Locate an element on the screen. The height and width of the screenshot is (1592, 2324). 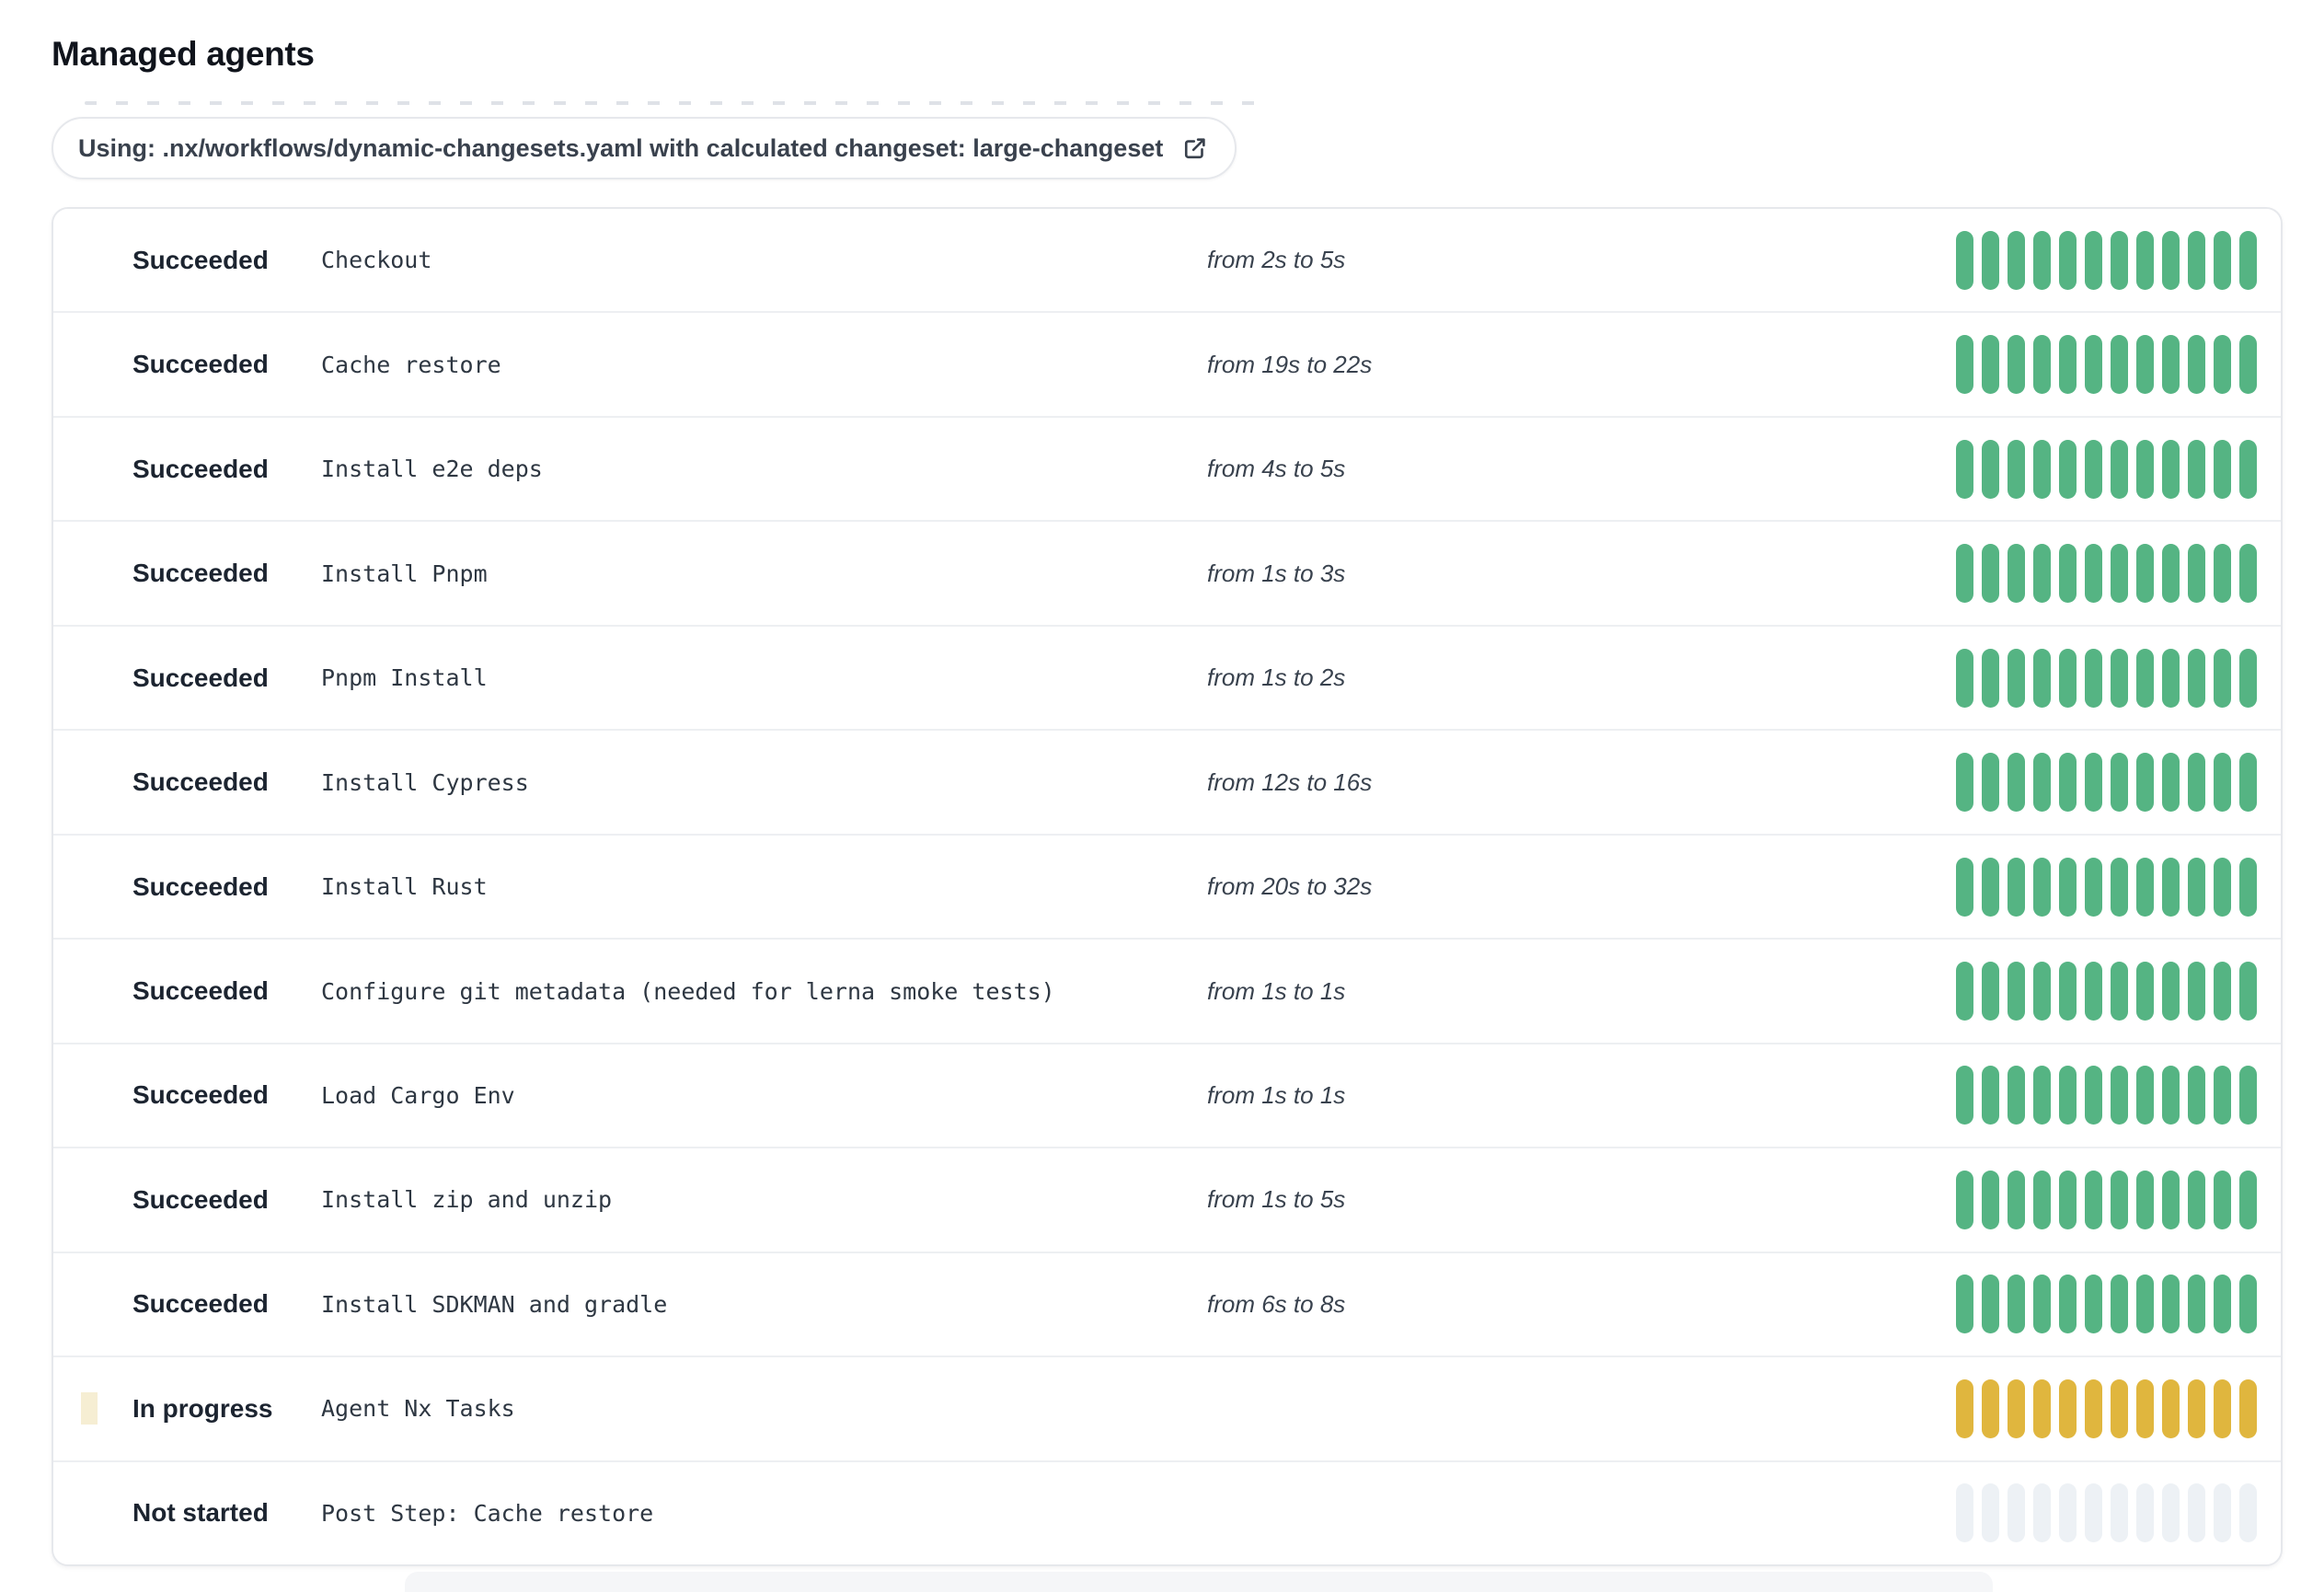
step-row: Succeeded Checkout from 2s to 5s is located at coordinates (1167, 260).